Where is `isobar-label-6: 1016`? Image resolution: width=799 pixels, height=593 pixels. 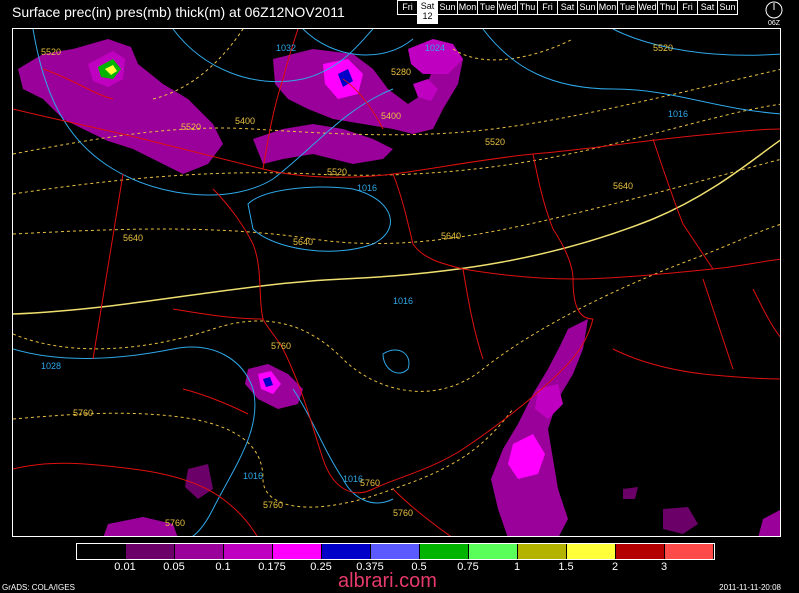 isobar-label-6: 1016 is located at coordinates (253, 476).